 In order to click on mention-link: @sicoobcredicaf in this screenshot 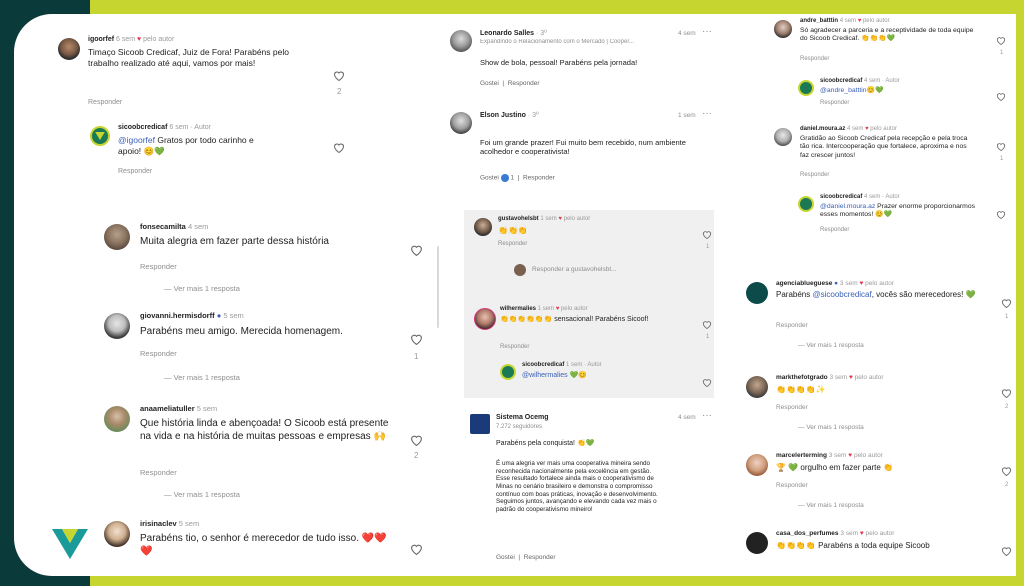, I will do `click(841, 294)`.